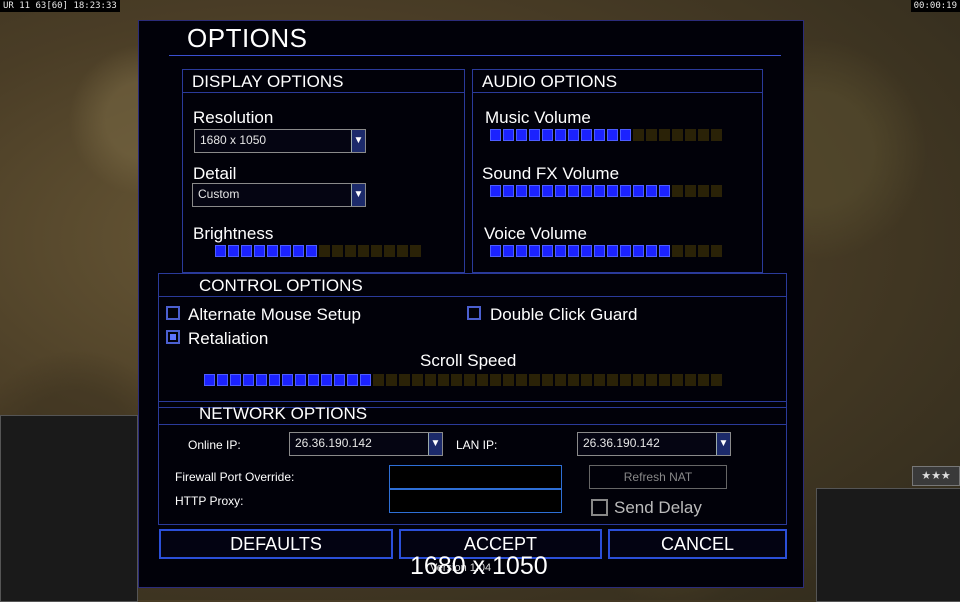 The width and height of the screenshot is (960, 602). Describe the element at coordinates (606, 251) in the screenshot. I see `voice-volume-slider` at that location.